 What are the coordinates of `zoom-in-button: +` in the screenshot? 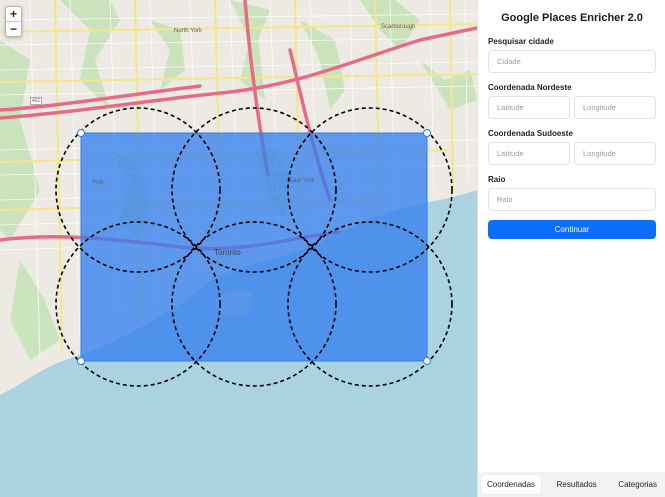 It's located at (13, 14).